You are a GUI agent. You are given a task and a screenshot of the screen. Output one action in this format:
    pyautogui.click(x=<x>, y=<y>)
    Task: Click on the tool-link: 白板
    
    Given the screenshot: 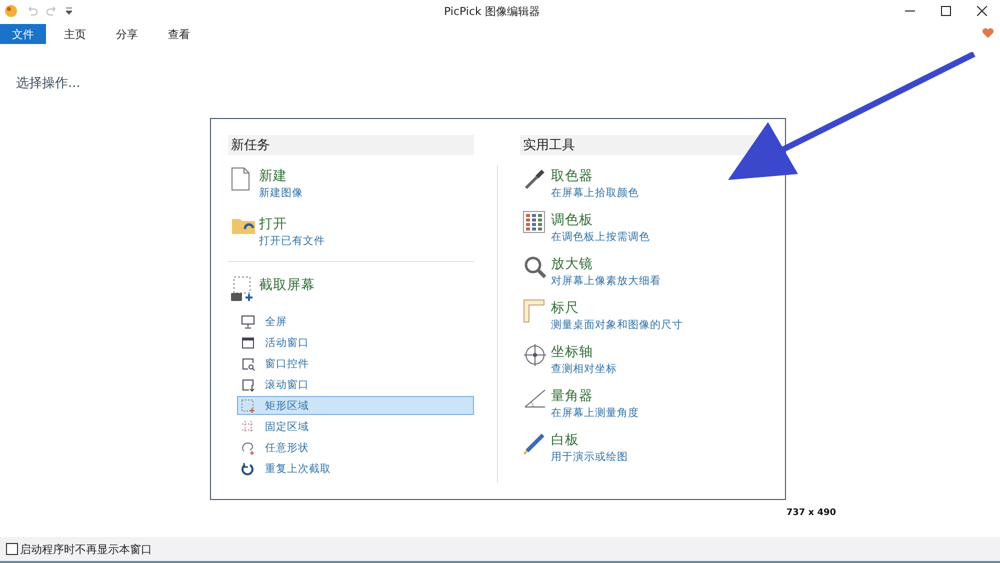 What is the action you would take?
    pyautogui.click(x=589, y=440)
    